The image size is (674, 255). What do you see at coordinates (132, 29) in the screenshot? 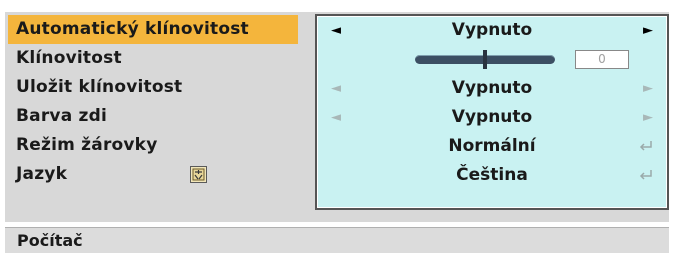
I see `menu-item-label: Automatický klínovitost` at bounding box center [132, 29].